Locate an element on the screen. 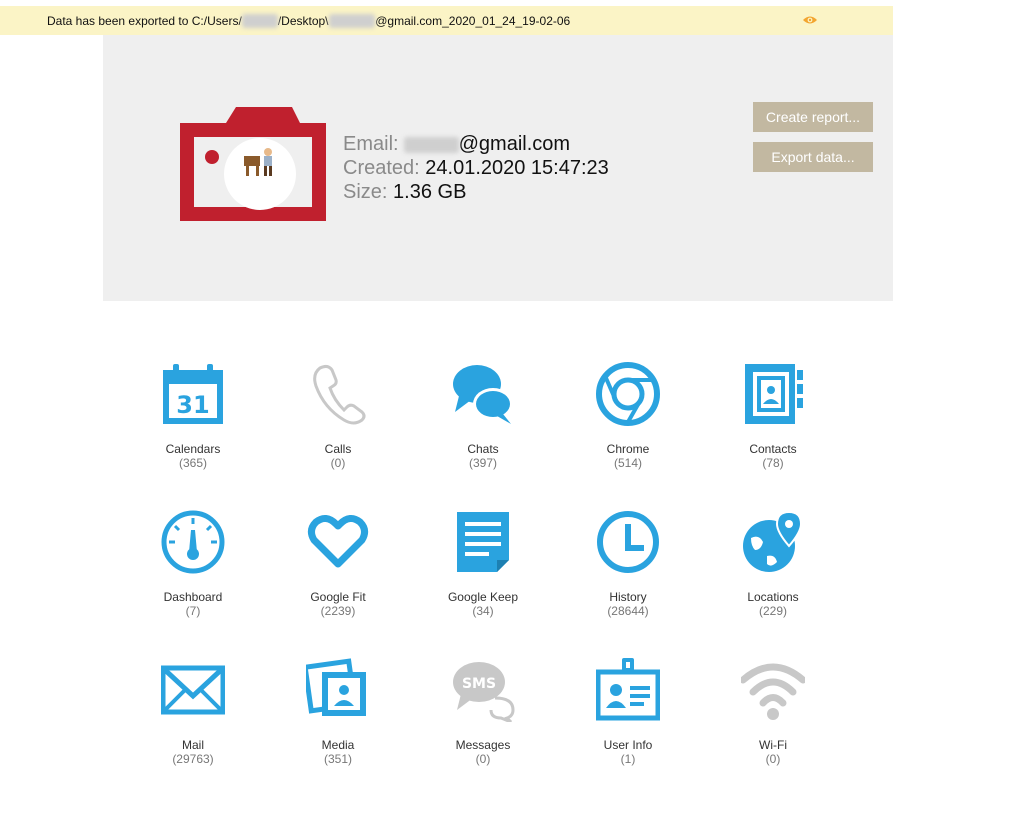  tile-user-info: User Info (1) is located at coordinates (628, 718).